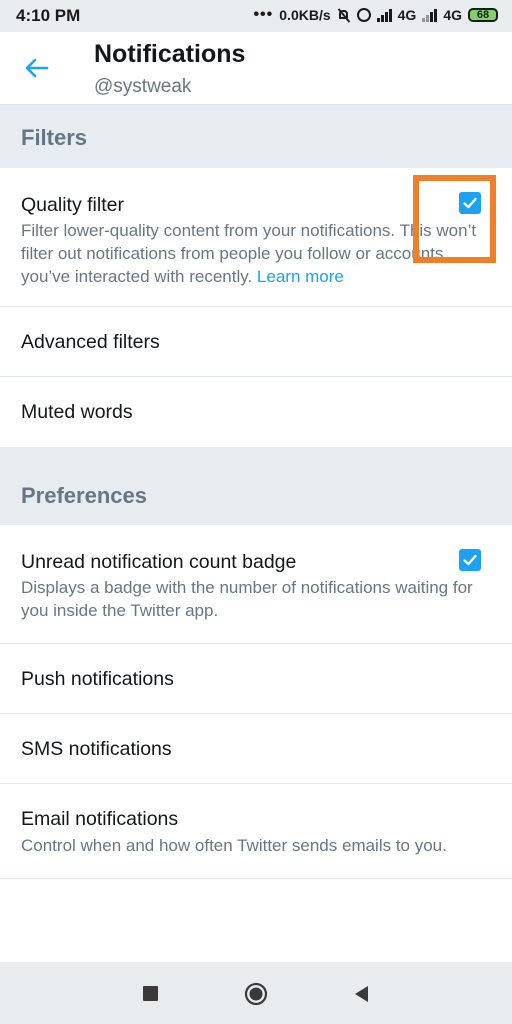  I want to click on home-circle-icon, so click(256, 994).